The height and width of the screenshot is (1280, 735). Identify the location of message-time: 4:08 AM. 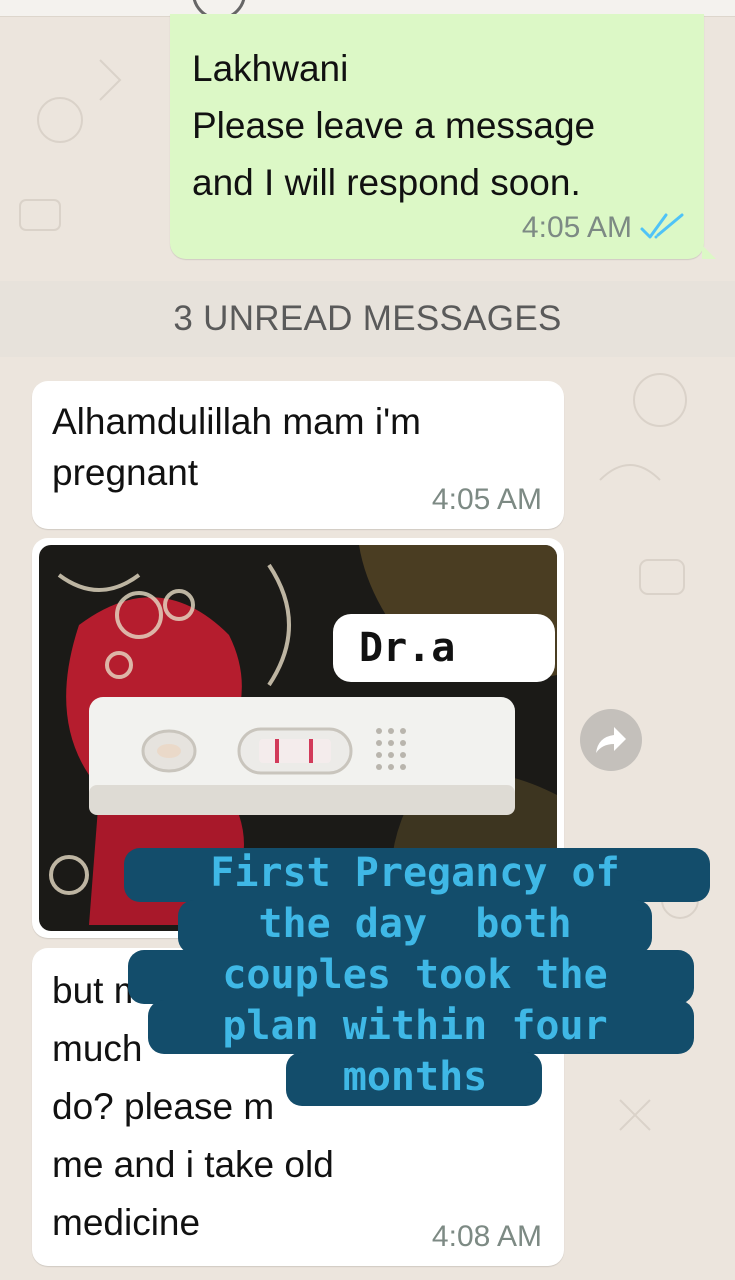
(486, 1236).